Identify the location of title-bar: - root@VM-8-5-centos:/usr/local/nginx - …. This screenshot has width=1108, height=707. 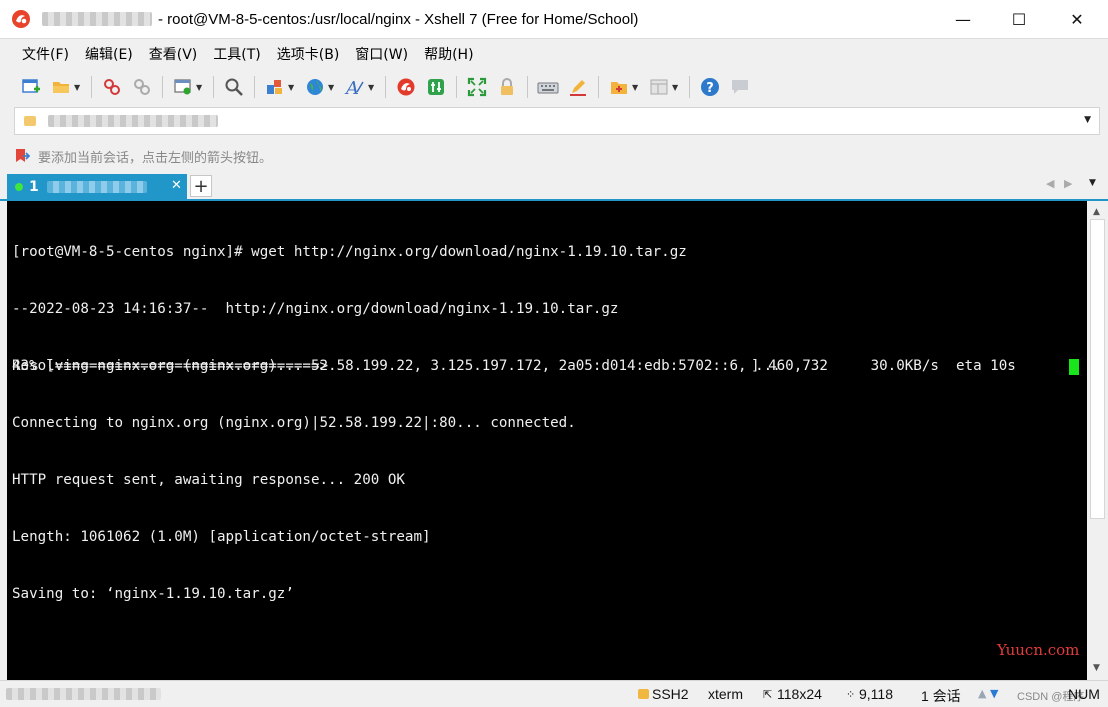
(554, 19).